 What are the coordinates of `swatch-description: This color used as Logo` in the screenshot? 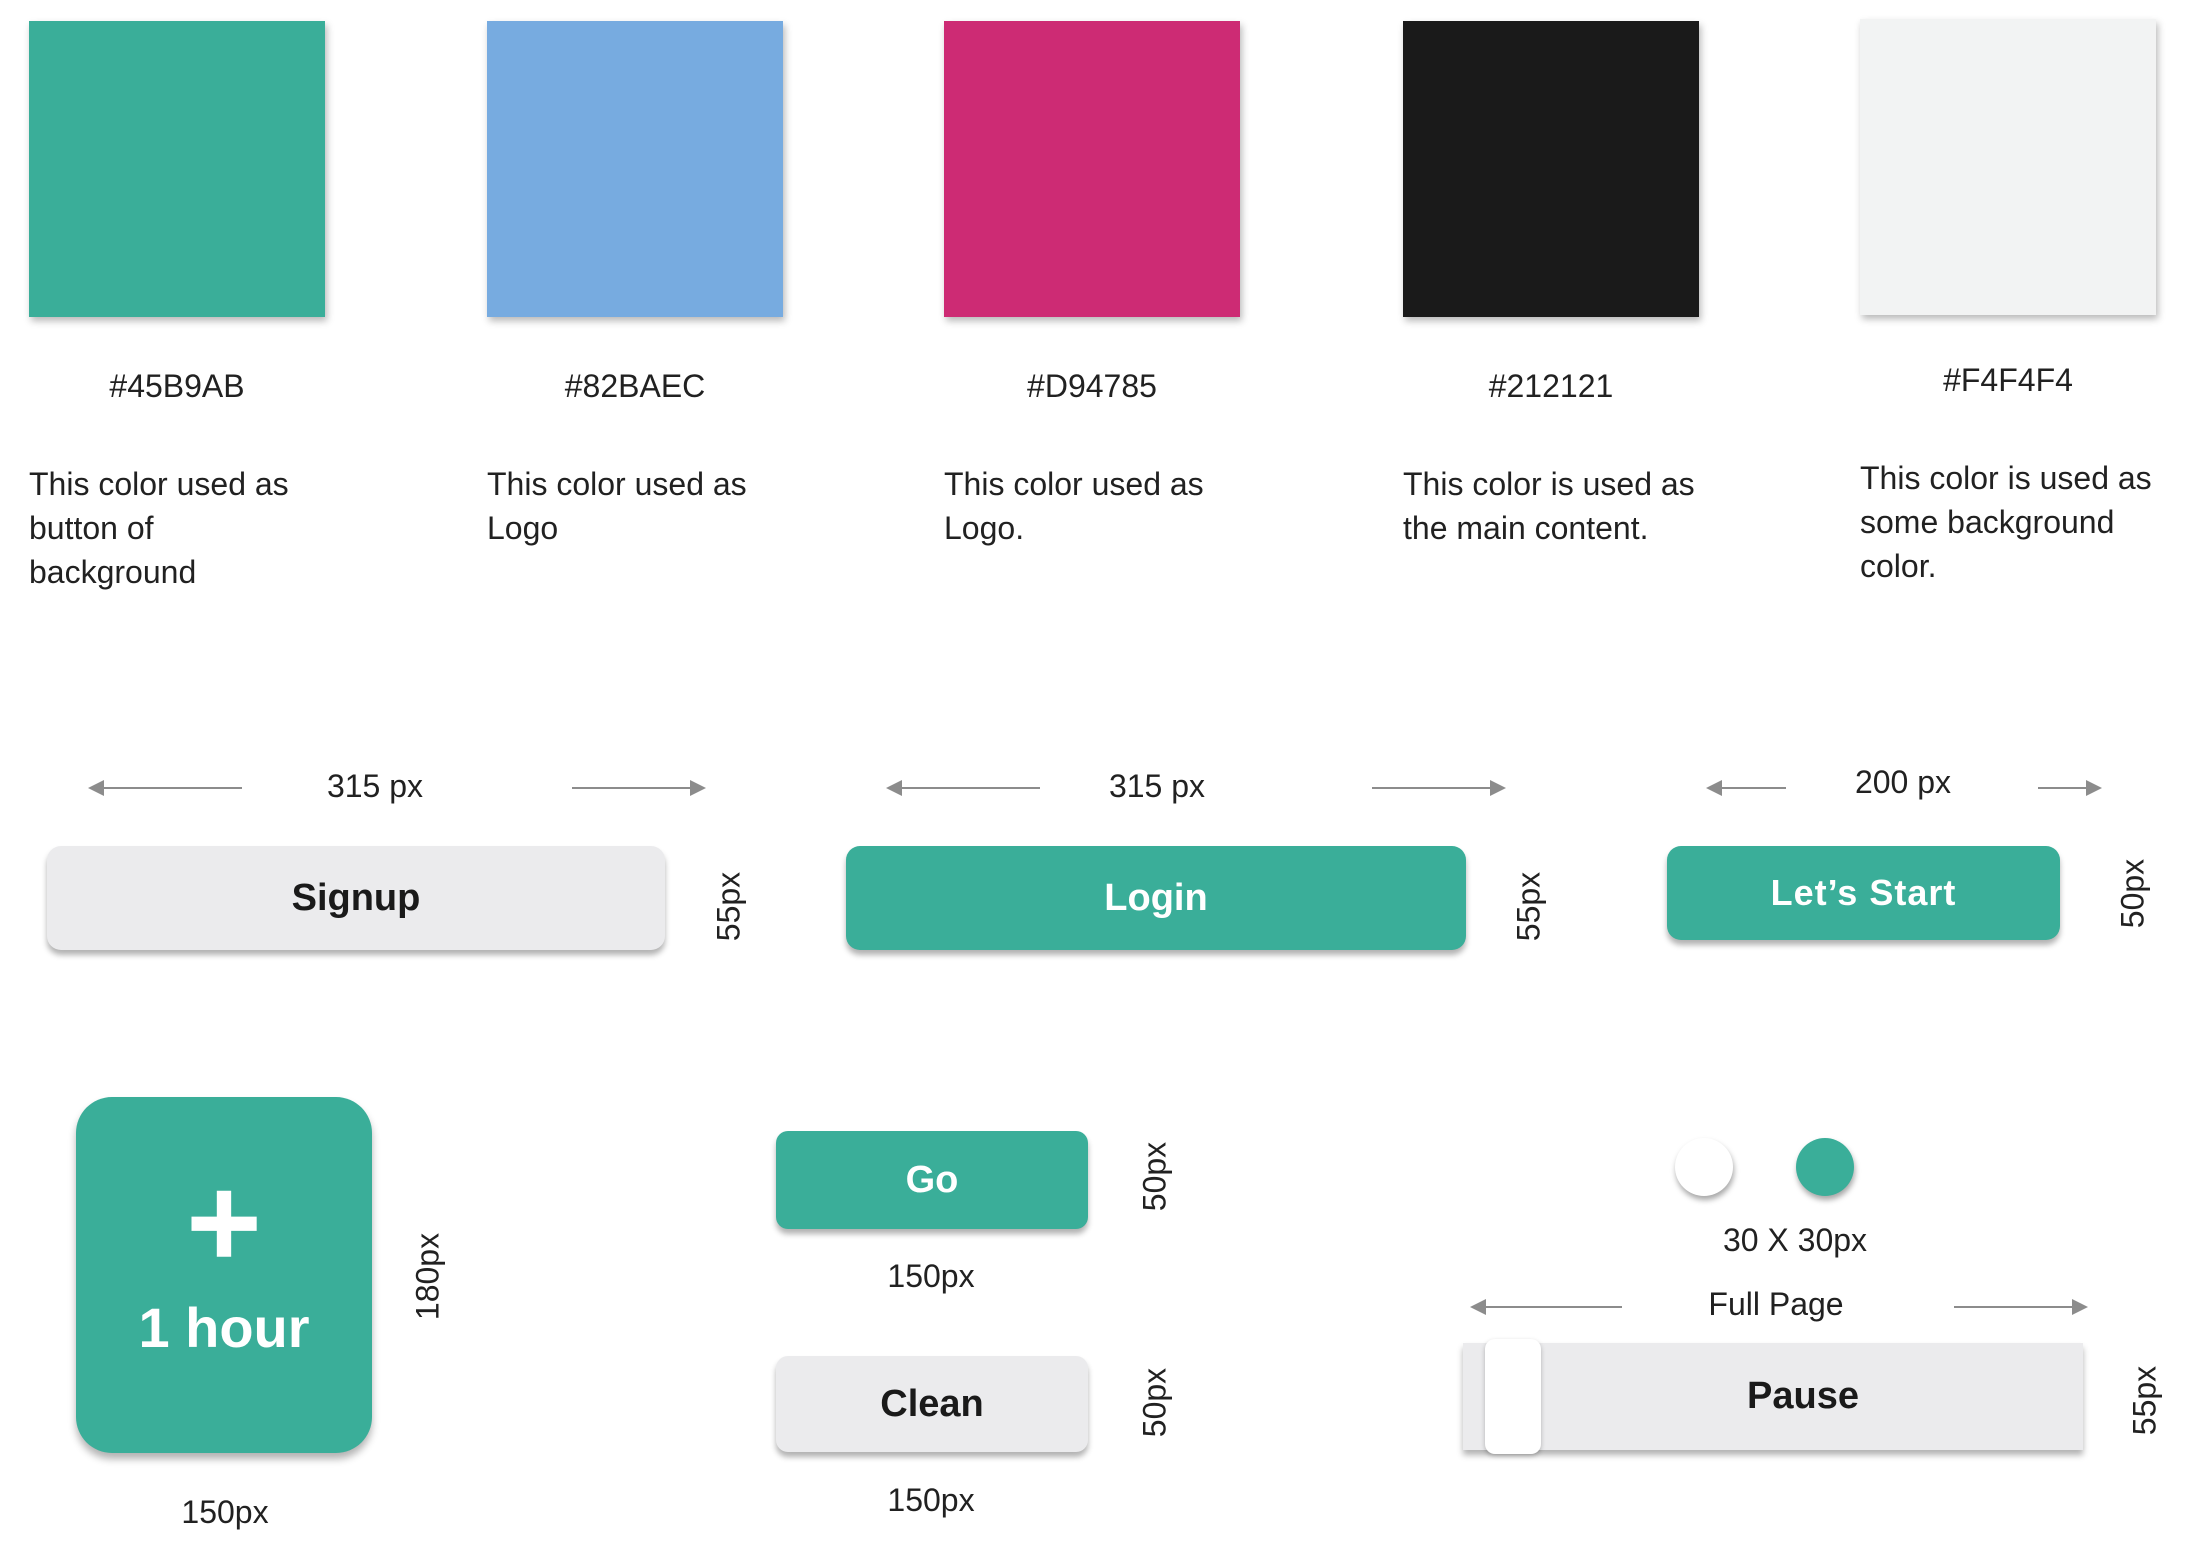 It's located at (617, 506).